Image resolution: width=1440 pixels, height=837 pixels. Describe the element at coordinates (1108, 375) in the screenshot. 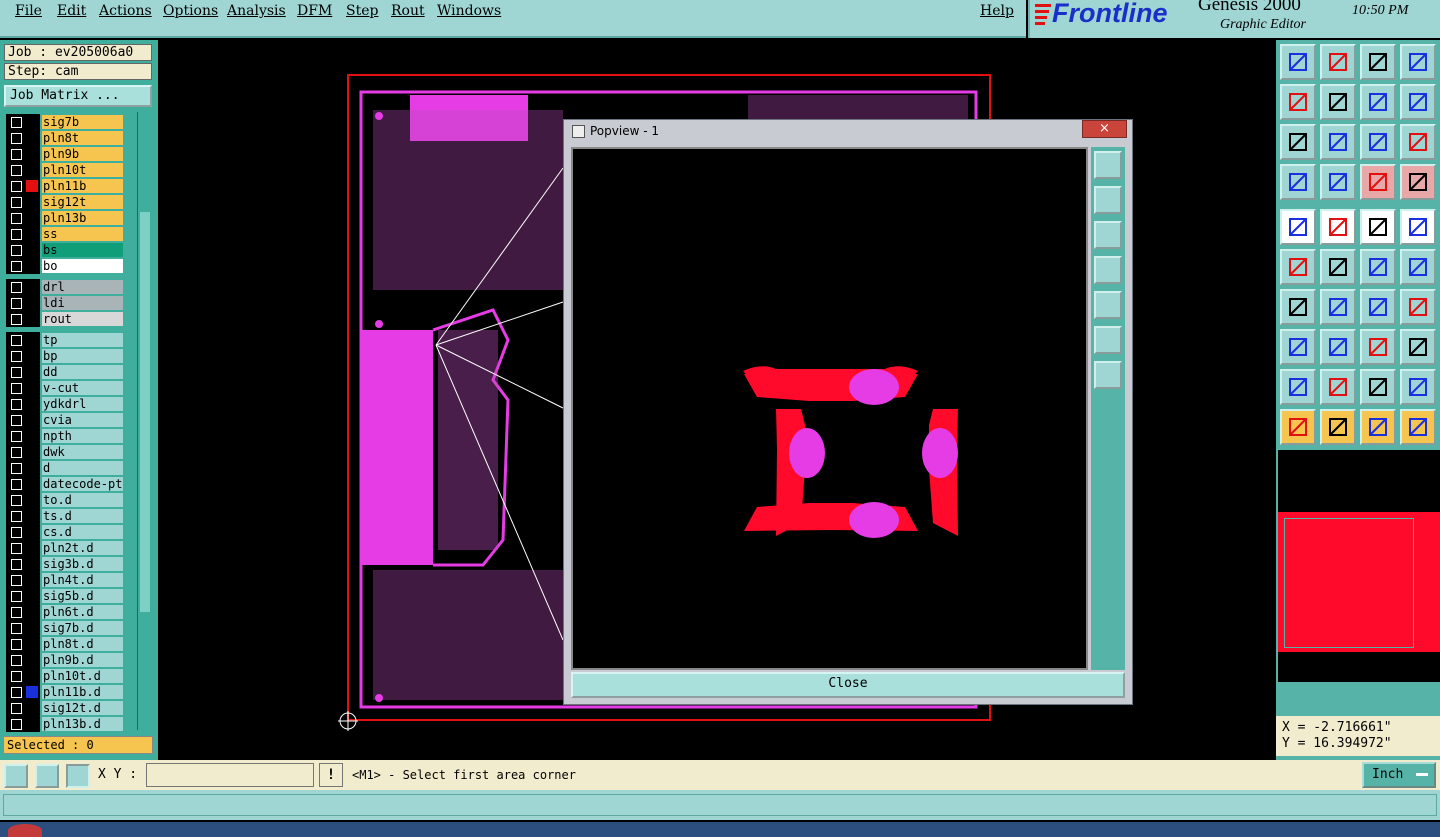

I see `pv-zoom-out-button` at that location.